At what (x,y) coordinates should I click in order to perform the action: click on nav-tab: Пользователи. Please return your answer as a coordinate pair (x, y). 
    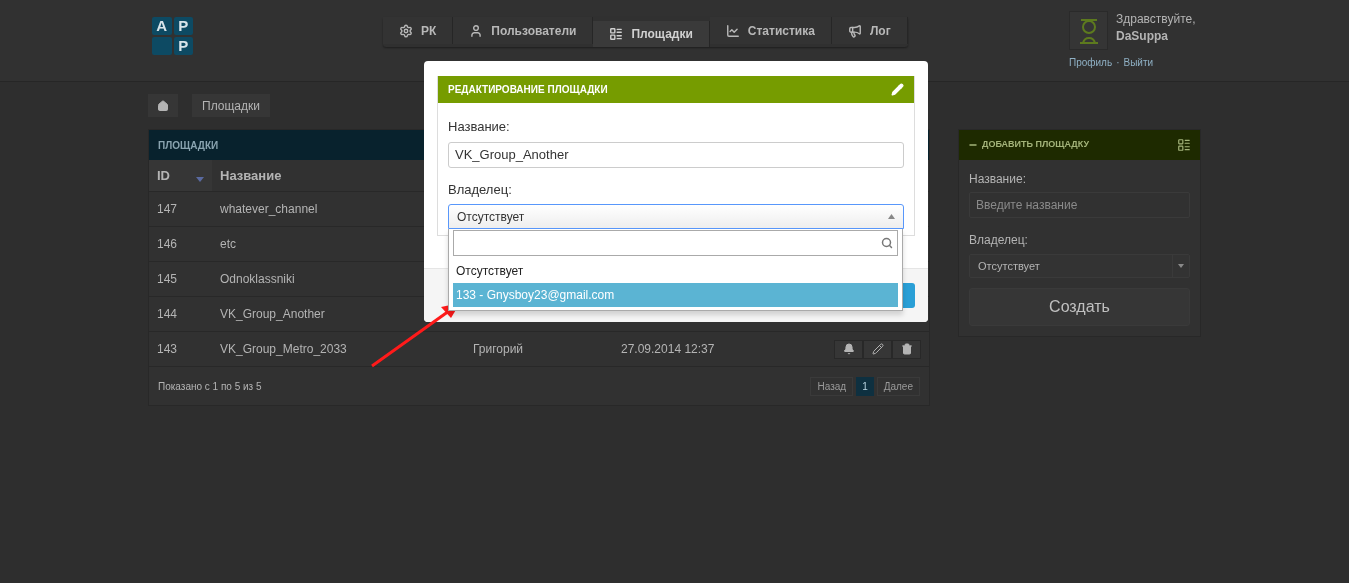
    Looking at the image, I should click on (523, 30).